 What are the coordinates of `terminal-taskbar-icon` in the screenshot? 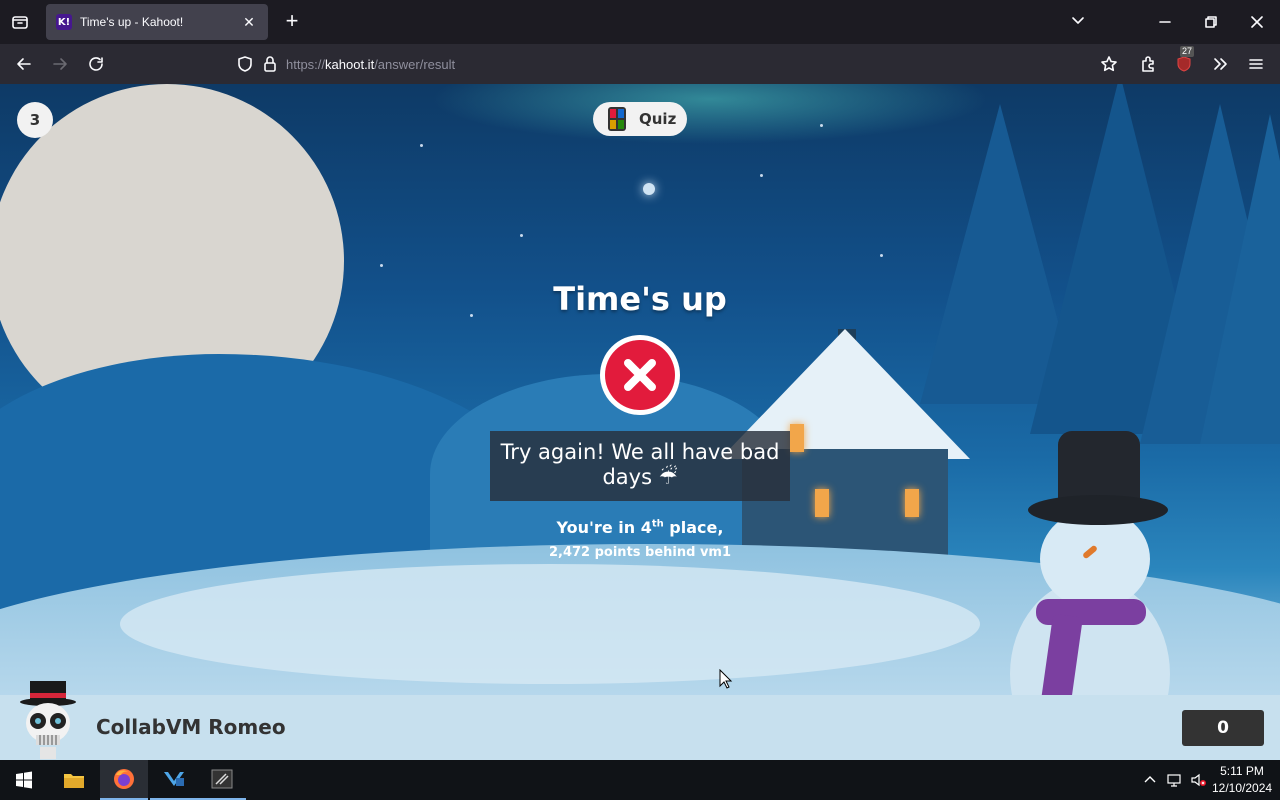 It's located at (222, 780).